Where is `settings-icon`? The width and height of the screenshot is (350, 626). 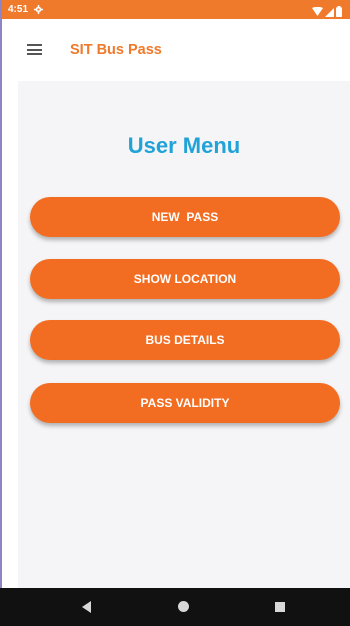
settings-icon is located at coordinates (39, 9).